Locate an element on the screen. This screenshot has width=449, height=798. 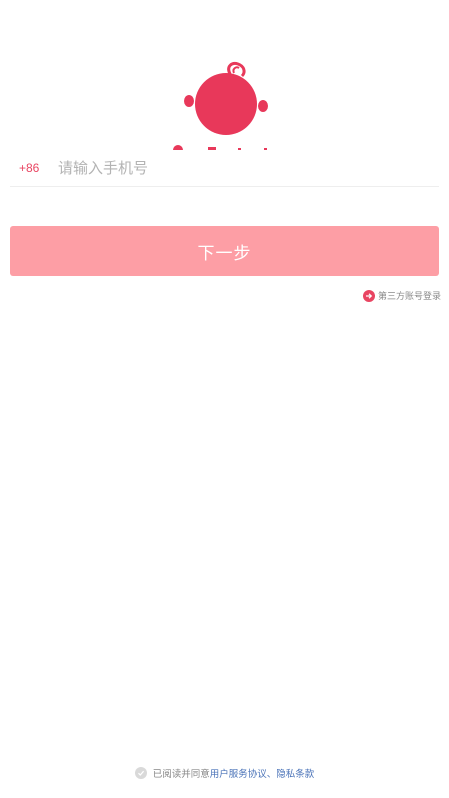
check-circle-icon is located at coordinates (140, 773).